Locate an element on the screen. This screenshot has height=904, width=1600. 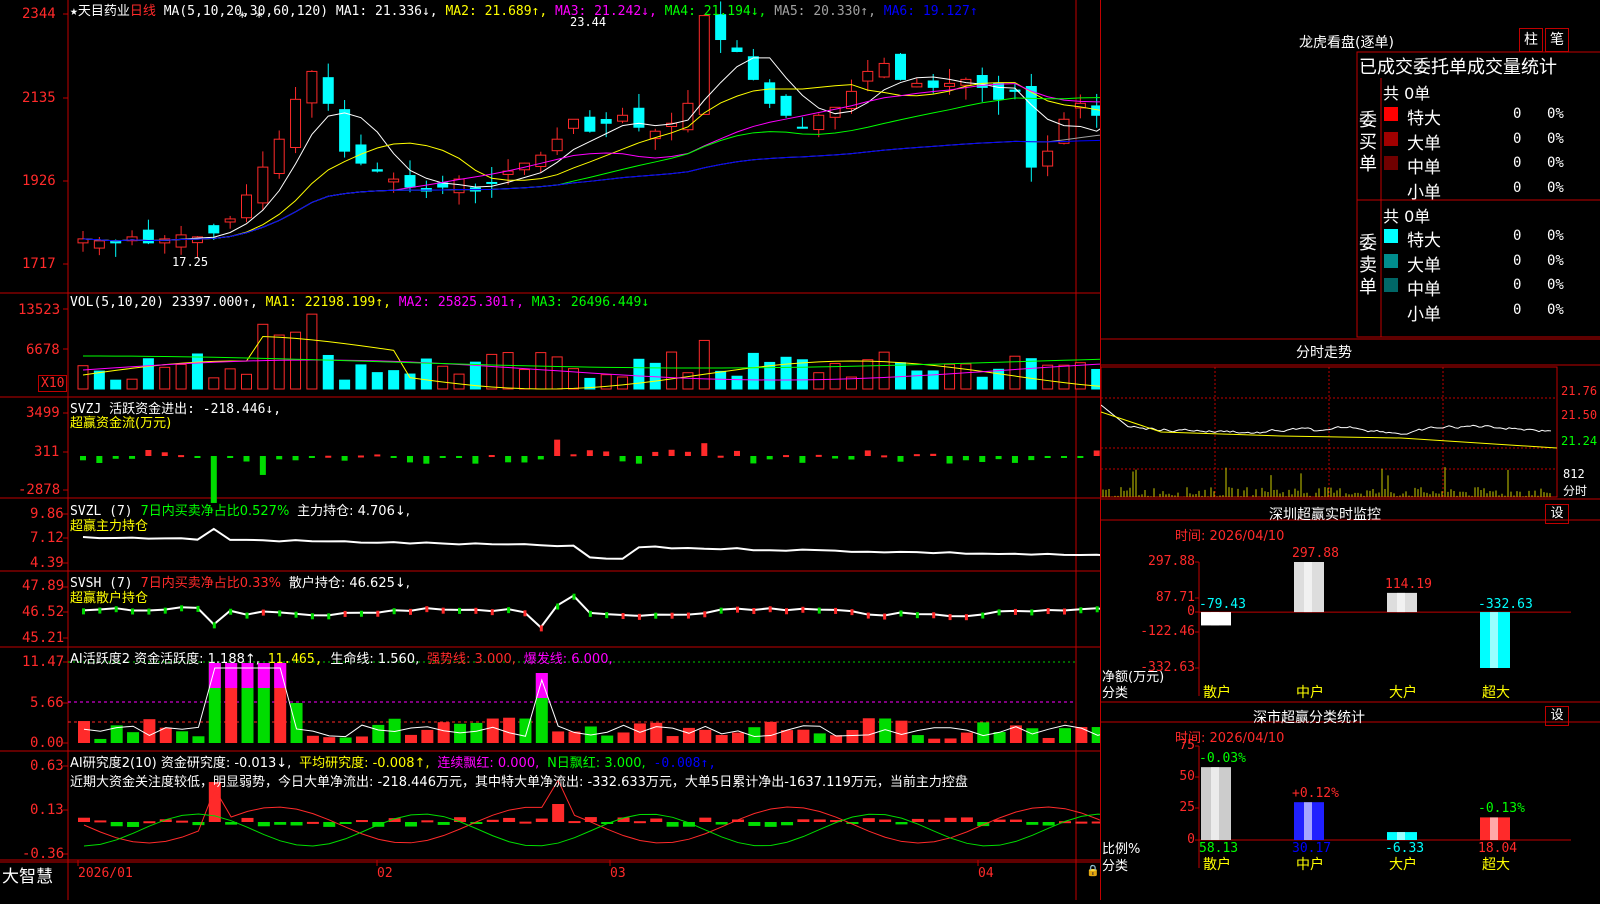
chart-value-label: 30.17 is located at coordinates (1312, 848).